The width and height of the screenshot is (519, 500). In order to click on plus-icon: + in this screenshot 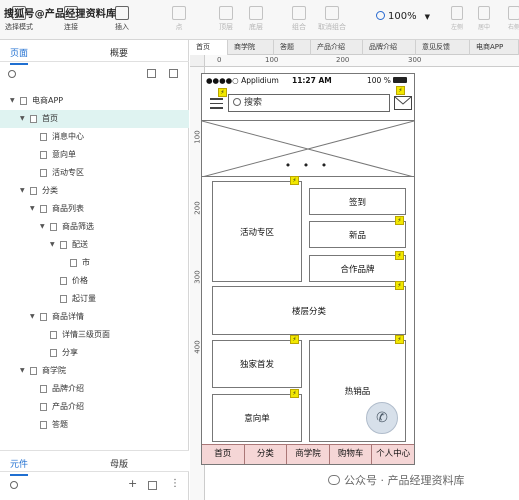, I will do `click(132, 483)`.